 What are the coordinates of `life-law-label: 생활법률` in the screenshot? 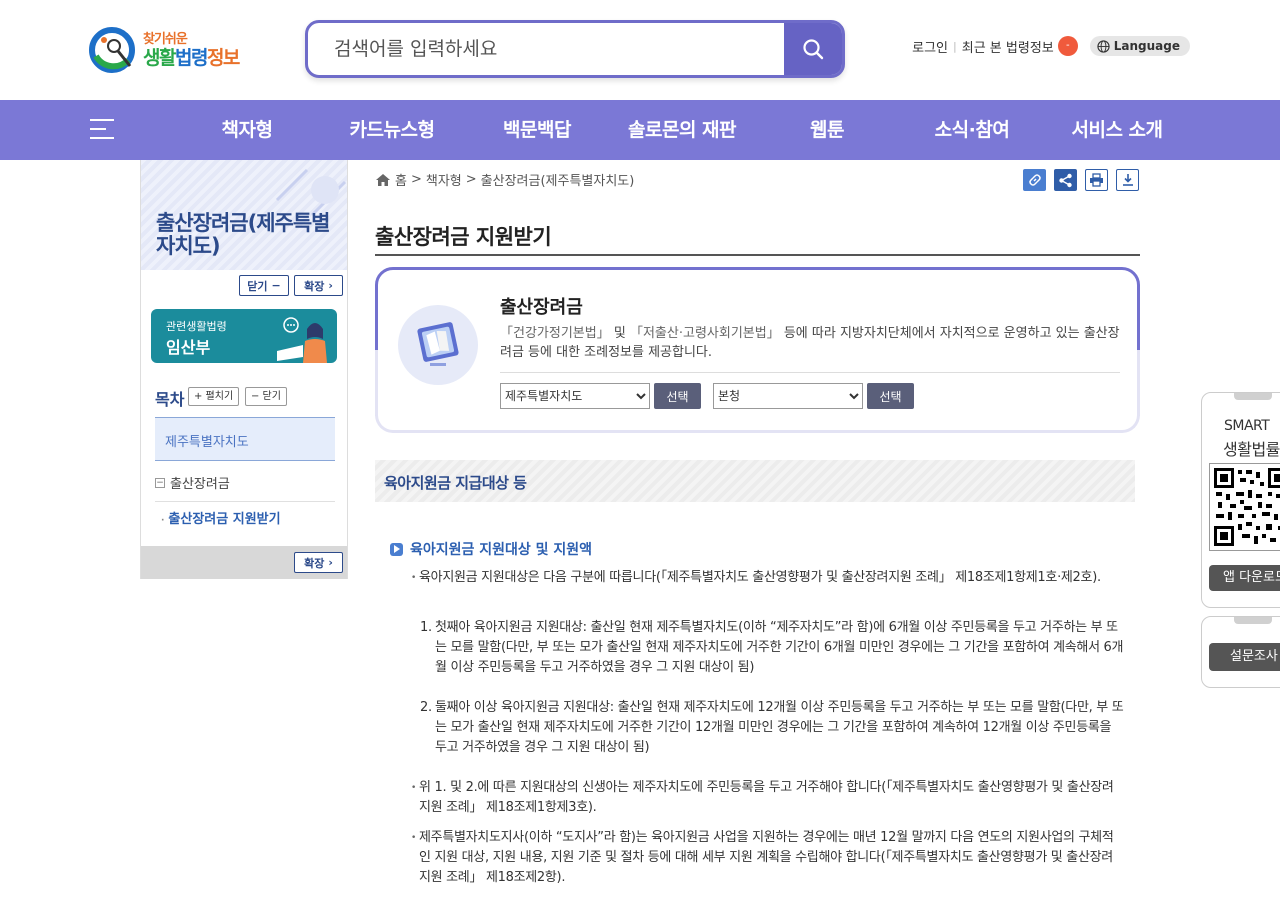 It's located at (1251, 449).